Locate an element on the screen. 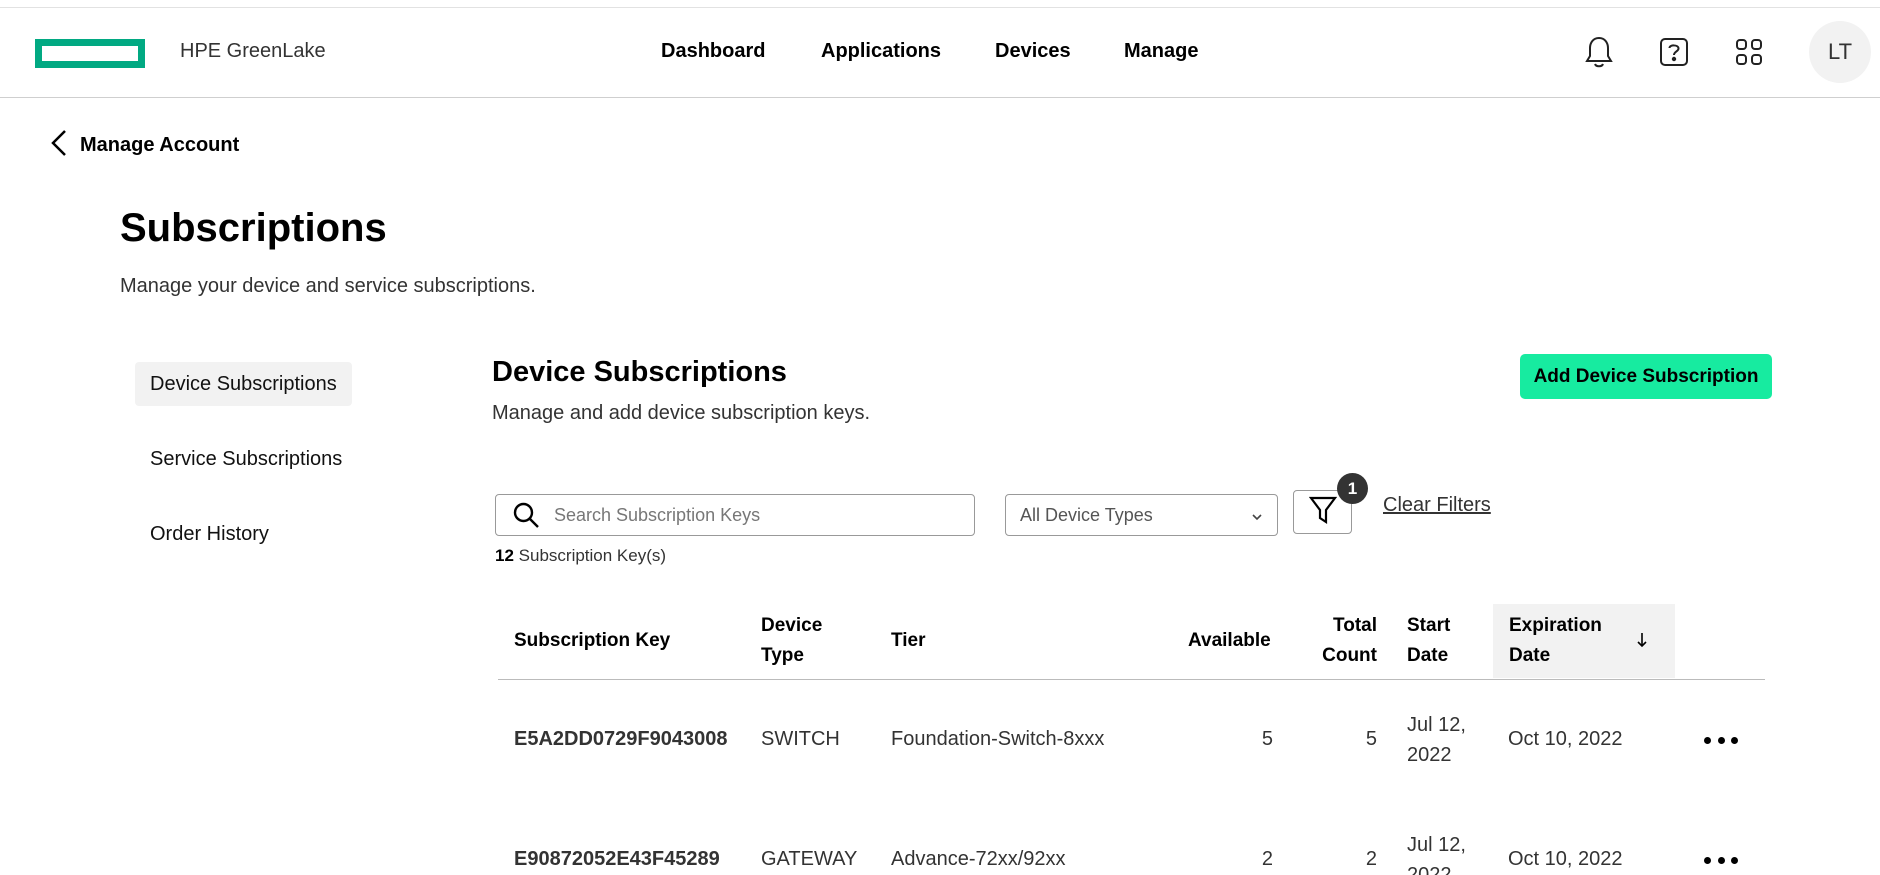 Image resolution: width=1880 pixels, height=875 pixels. help-icon is located at coordinates (1674, 52).